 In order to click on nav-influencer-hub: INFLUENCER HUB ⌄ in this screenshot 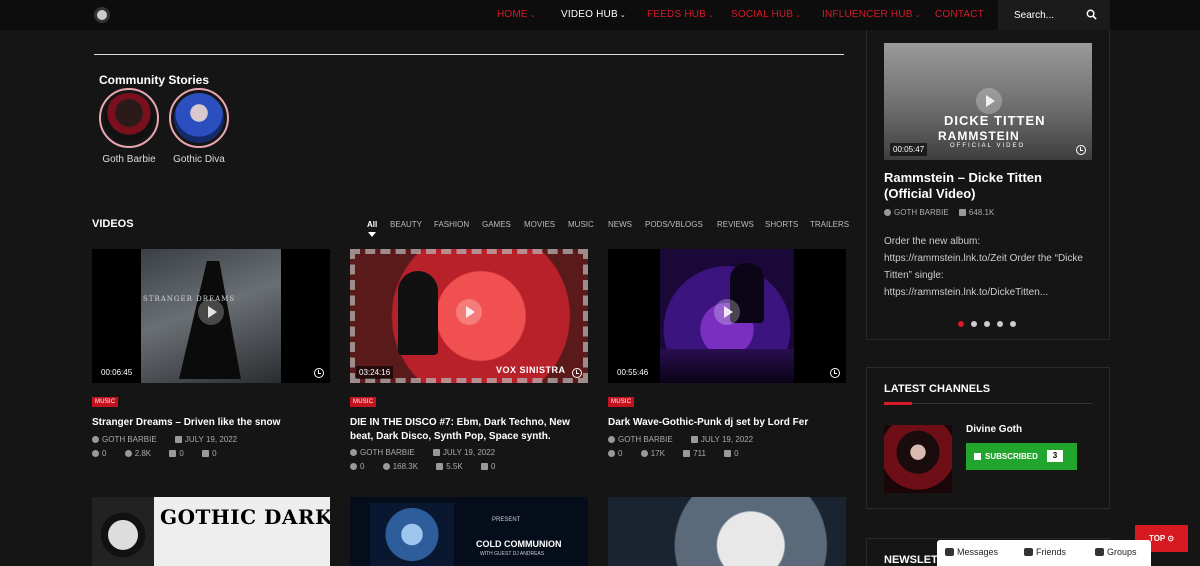, I will do `click(871, 14)`.